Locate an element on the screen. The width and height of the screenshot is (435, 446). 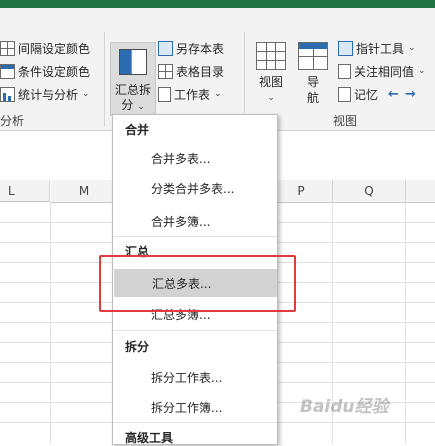
merge-split-label-2: 分 ⌄ is located at coordinates (133, 104).